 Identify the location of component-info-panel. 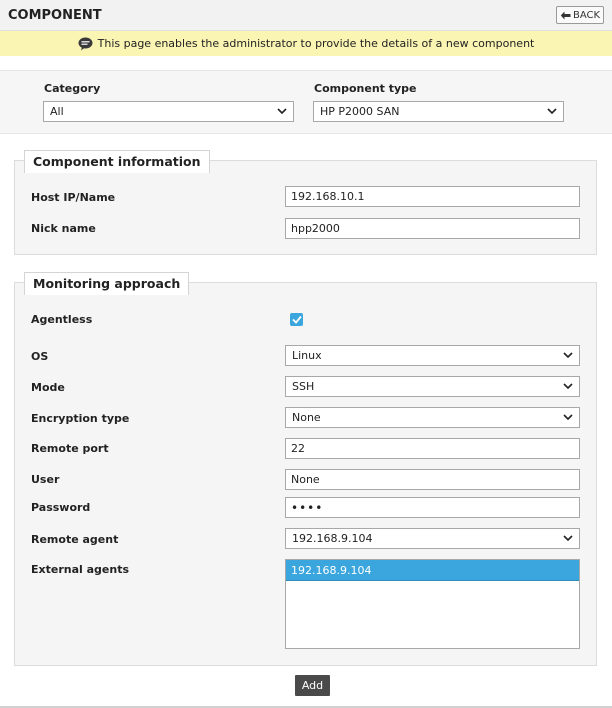
(305, 207).